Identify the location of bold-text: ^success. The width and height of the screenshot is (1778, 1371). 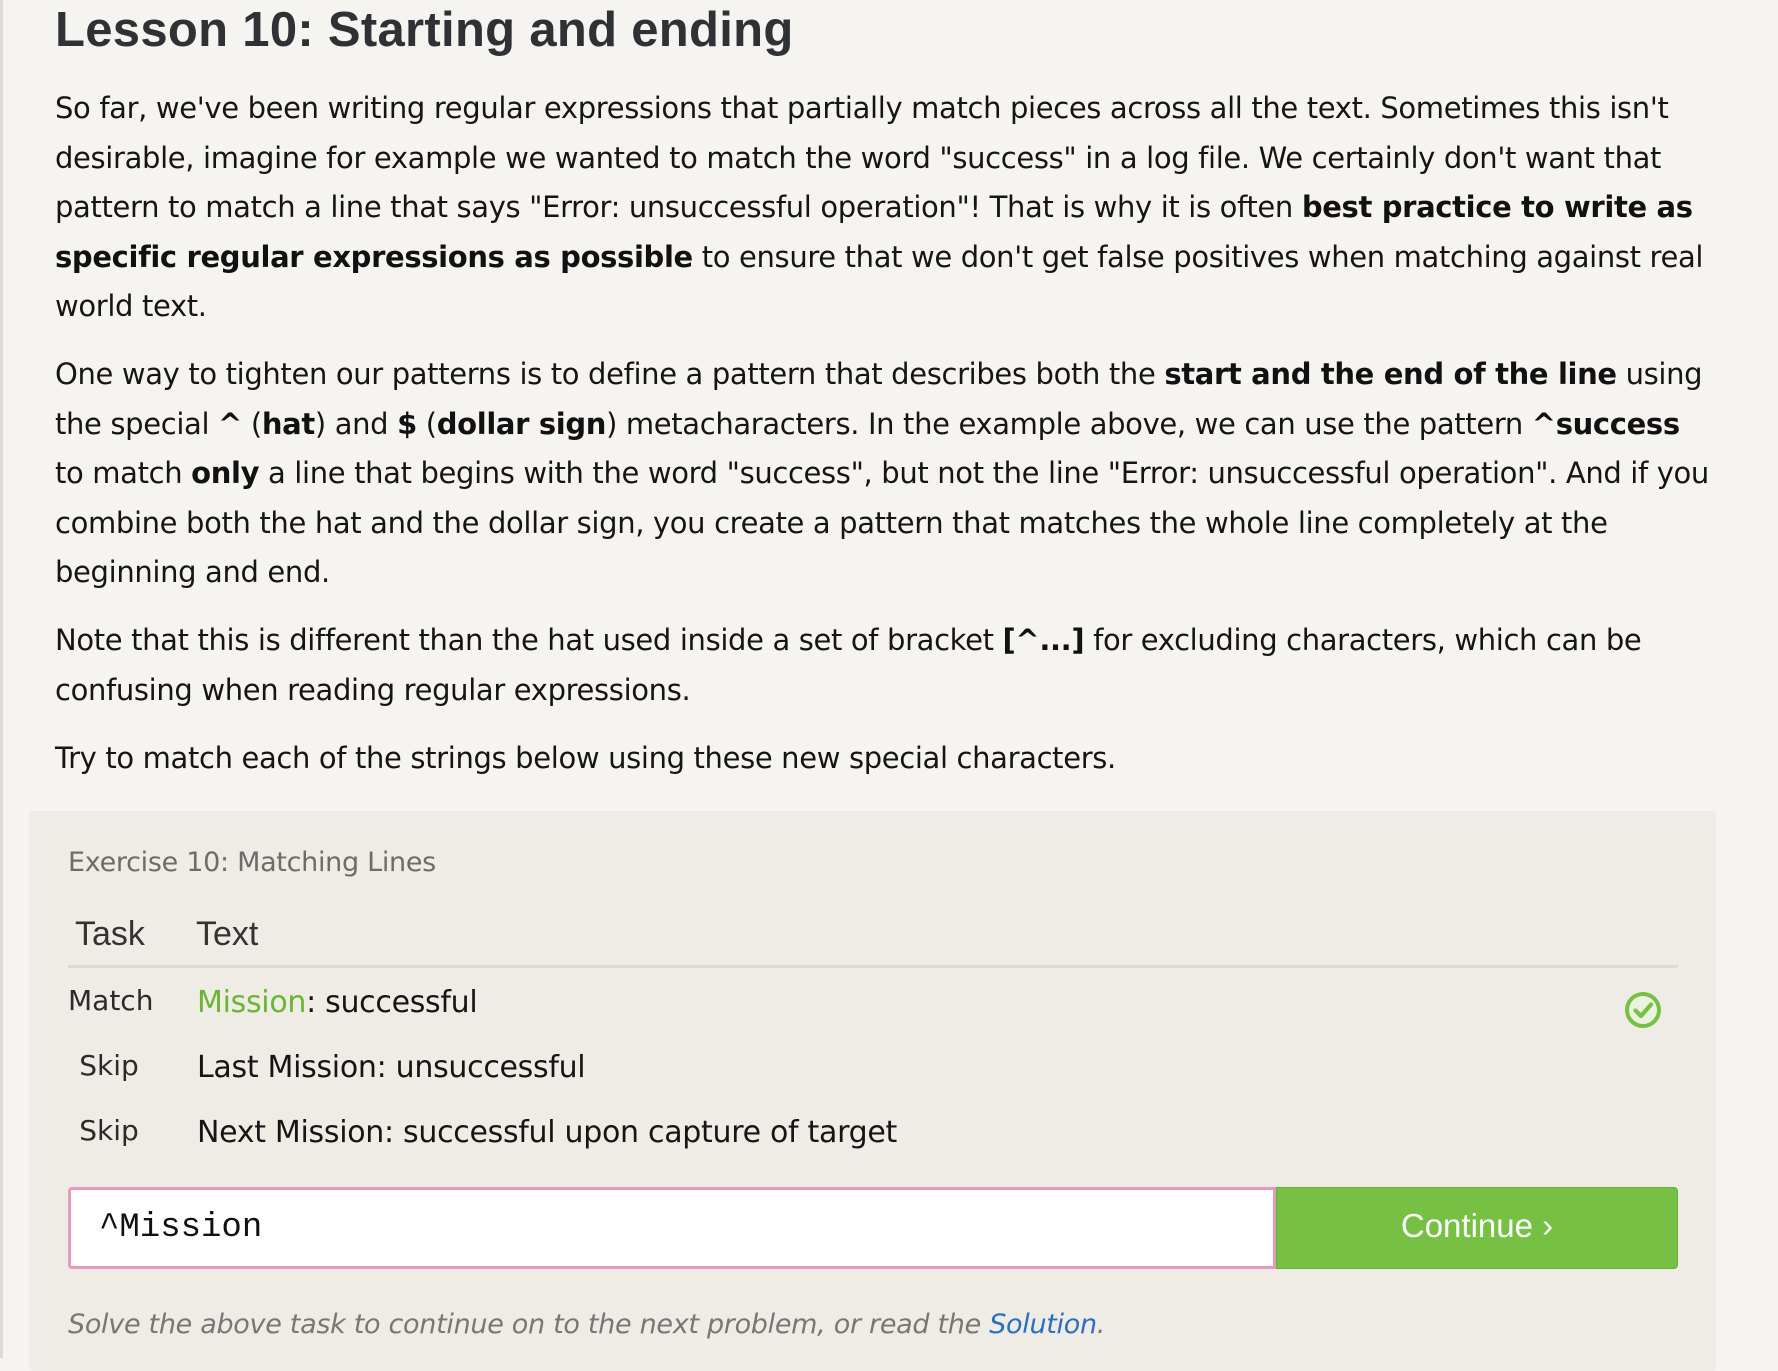
(1605, 423).